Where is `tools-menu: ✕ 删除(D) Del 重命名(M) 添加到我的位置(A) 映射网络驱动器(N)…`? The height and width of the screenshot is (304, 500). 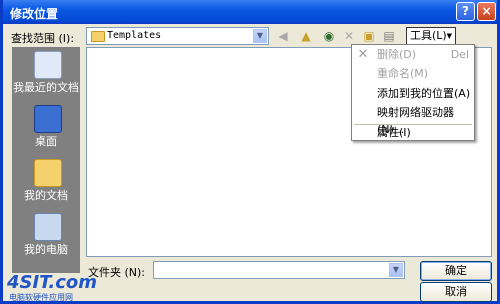
tools-menu: ✕ 删除(D) Del 重命名(M) 添加到我的位置(A) 映射网络驱动器(N)… is located at coordinates (413, 92).